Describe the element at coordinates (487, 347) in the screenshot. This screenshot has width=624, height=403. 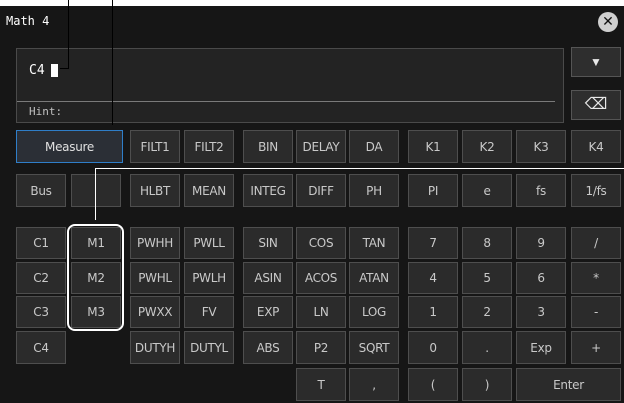
I see `key-decimal: .` at that location.